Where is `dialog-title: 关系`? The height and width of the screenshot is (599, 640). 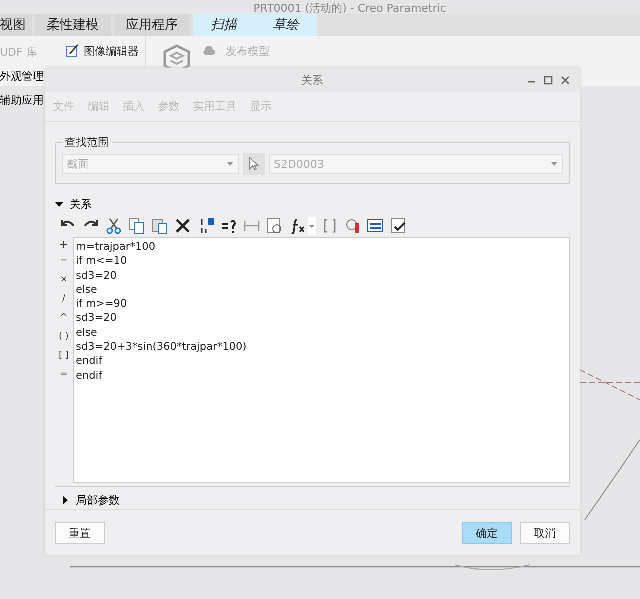 dialog-title: 关系 is located at coordinates (313, 80).